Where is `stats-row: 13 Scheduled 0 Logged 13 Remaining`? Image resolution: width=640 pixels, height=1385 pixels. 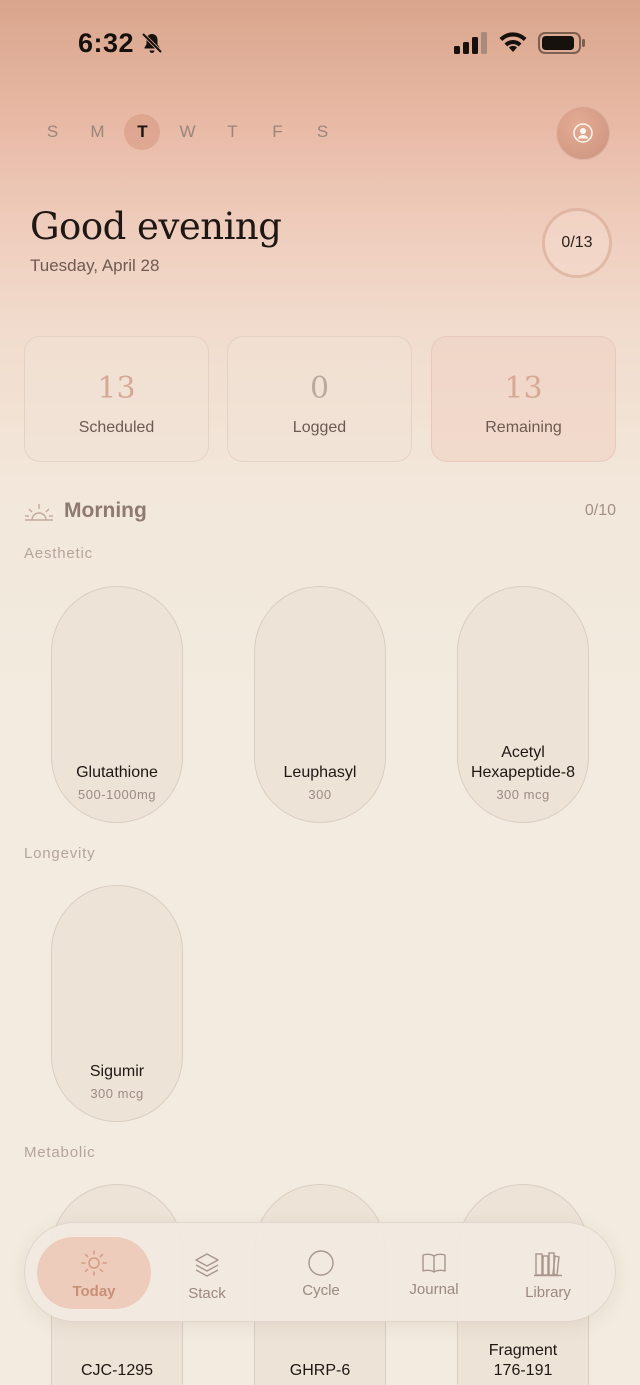 stats-row: 13 Scheduled 0 Logged 13 Remaining is located at coordinates (320, 399).